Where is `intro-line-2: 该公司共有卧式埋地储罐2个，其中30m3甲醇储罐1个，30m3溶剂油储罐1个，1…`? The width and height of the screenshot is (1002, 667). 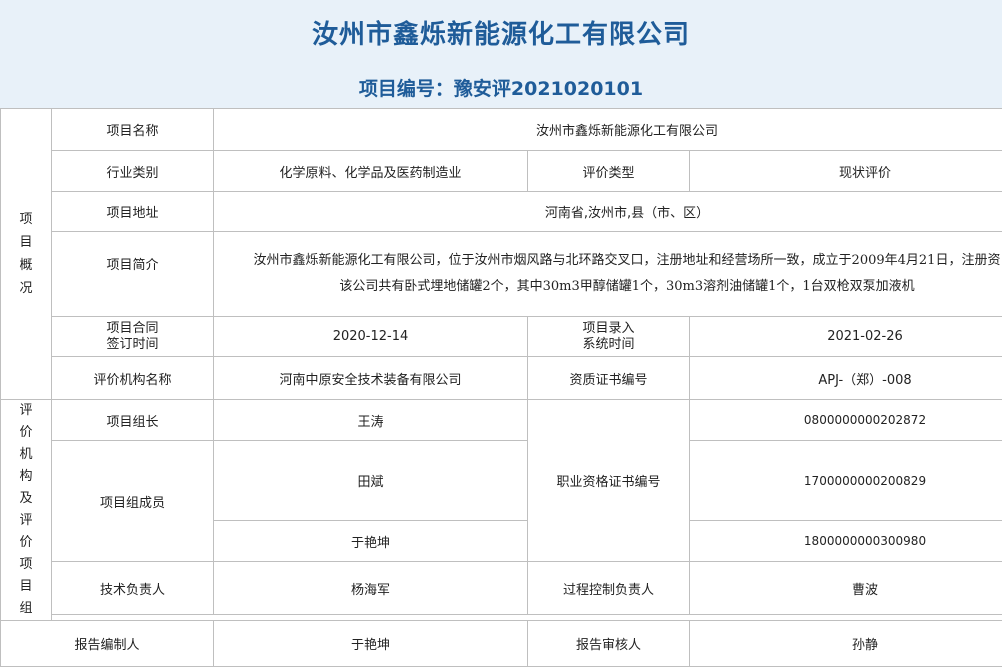 intro-line-2: 该公司共有卧式埋地储罐2个，其中30m3甲醇储罐1个，30m3溶剂油储罐1个，1… is located at coordinates (608, 287).